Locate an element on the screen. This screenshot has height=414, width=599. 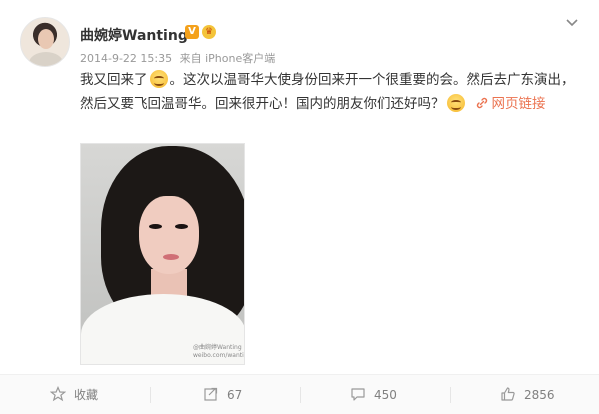
username: 曲婉婷Wanting is located at coordinates (134, 35).